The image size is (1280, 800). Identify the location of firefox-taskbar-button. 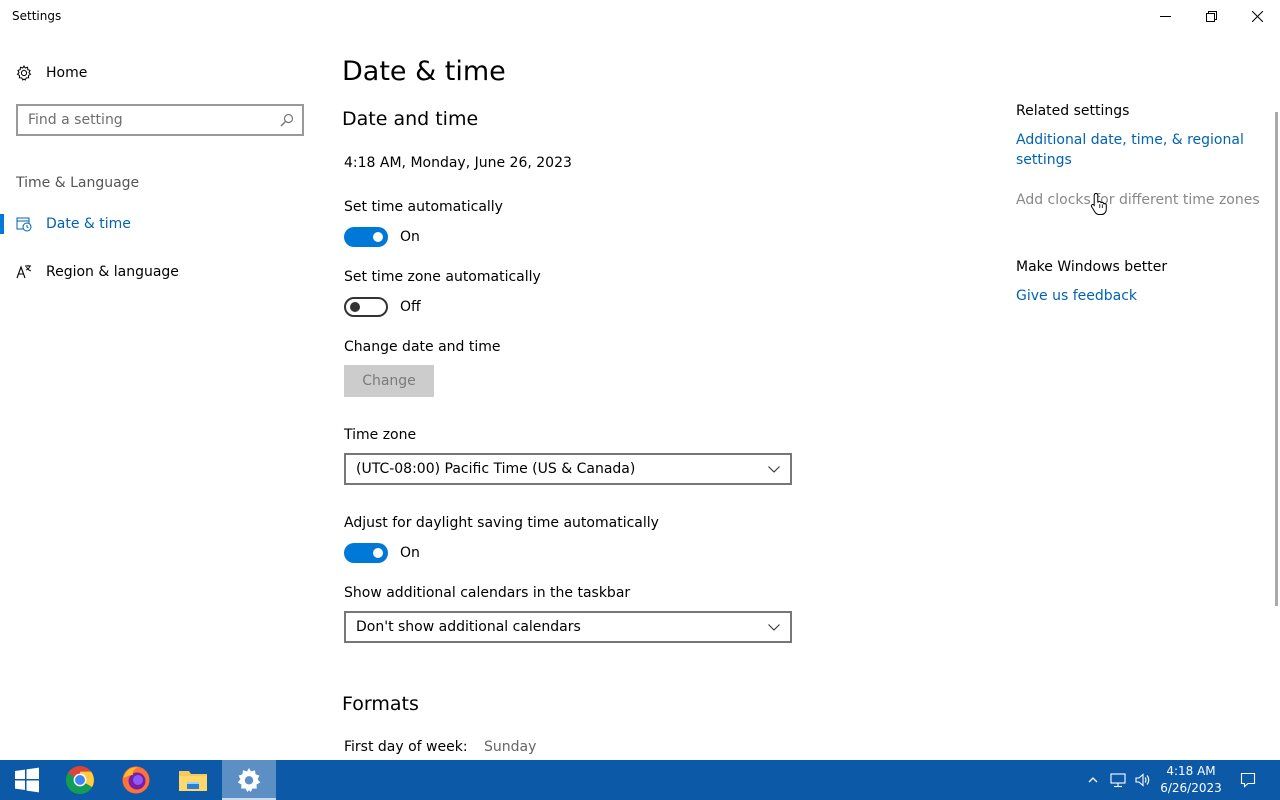
(136, 780).